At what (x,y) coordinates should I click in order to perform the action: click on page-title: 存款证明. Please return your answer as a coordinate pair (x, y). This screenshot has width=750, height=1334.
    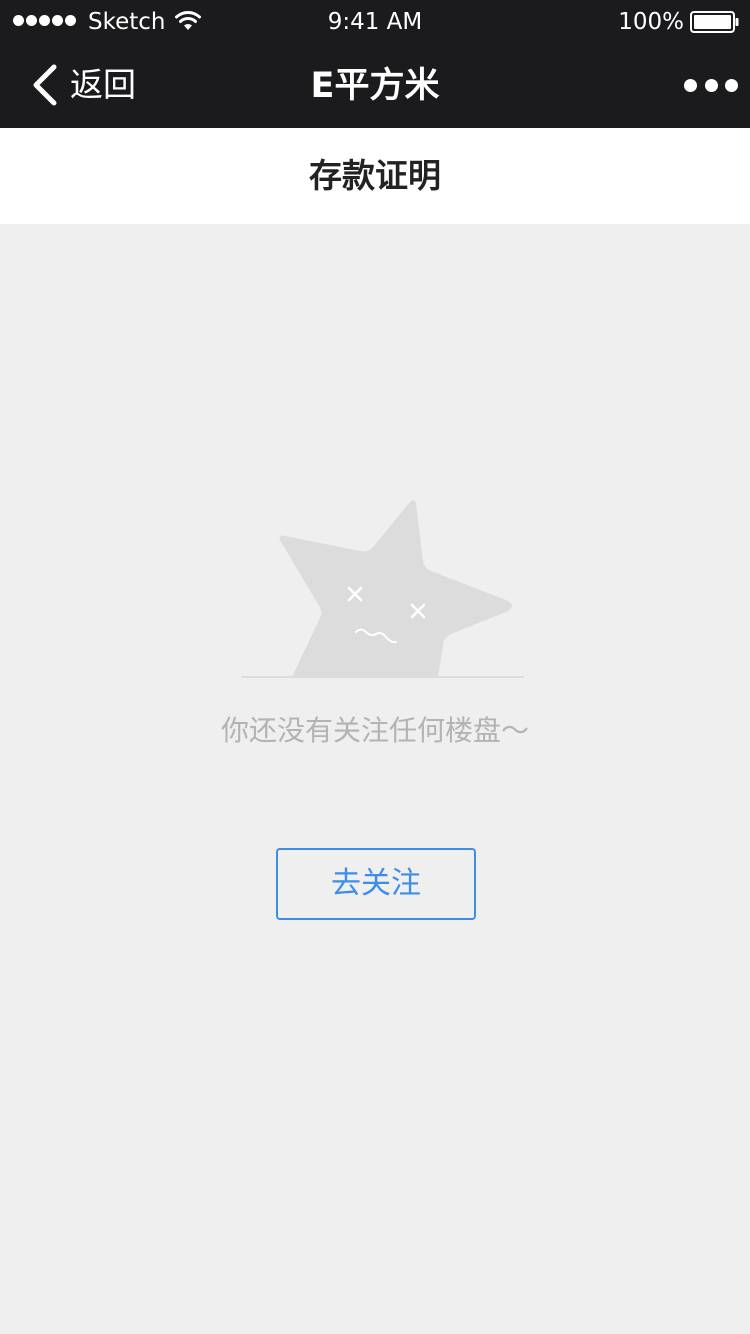
    Looking at the image, I should click on (375, 175).